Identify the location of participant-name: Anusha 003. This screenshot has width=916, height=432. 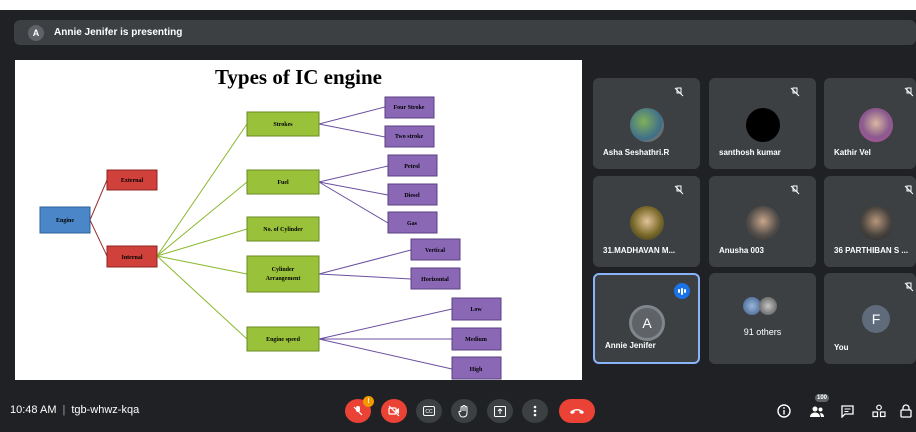
(741, 250).